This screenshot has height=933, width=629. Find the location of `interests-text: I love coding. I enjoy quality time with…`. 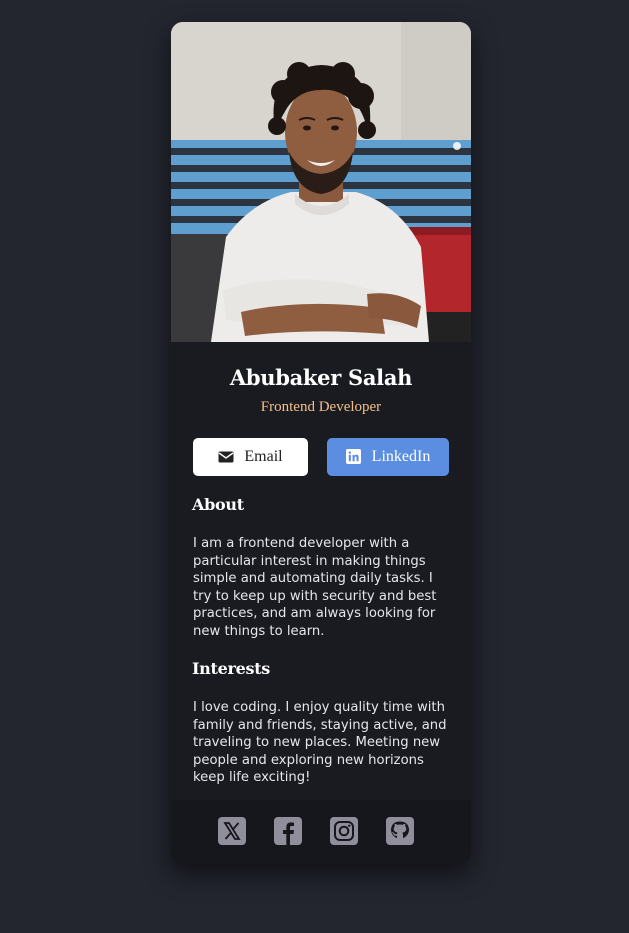

interests-text: I love coding. I enjoy quality time with… is located at coordinates (320, 743).